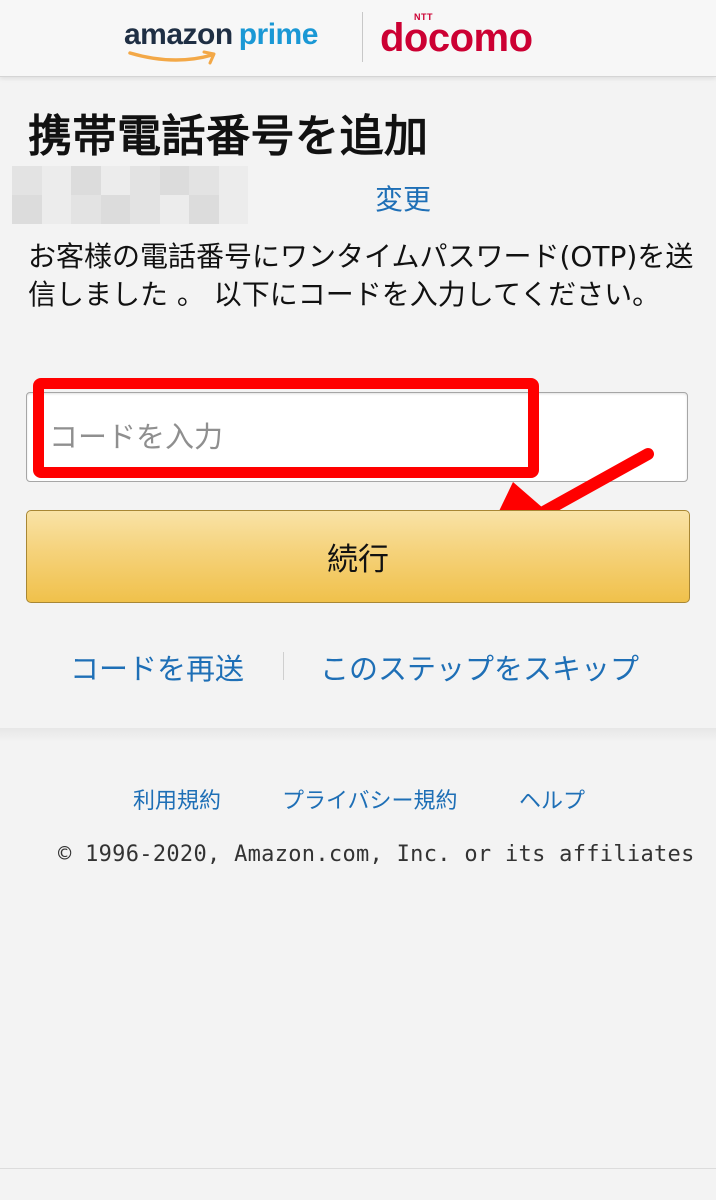  What do you see at coordinates (278, 34) in the screenshot?
I see `prime-logo-word: prime` at bounding box center [278, 34].